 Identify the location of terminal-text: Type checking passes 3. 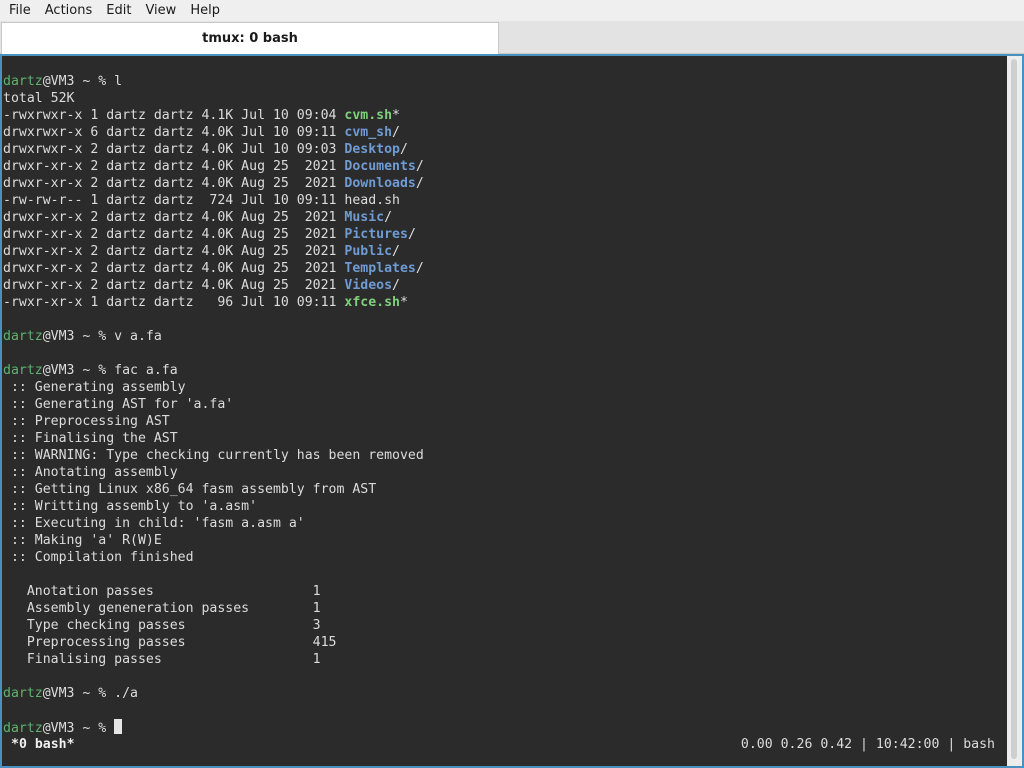
(162, 625).